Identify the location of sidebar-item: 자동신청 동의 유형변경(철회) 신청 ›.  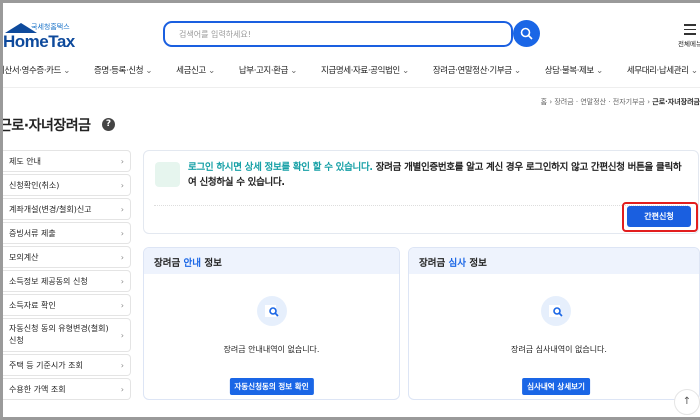
(67, 335).